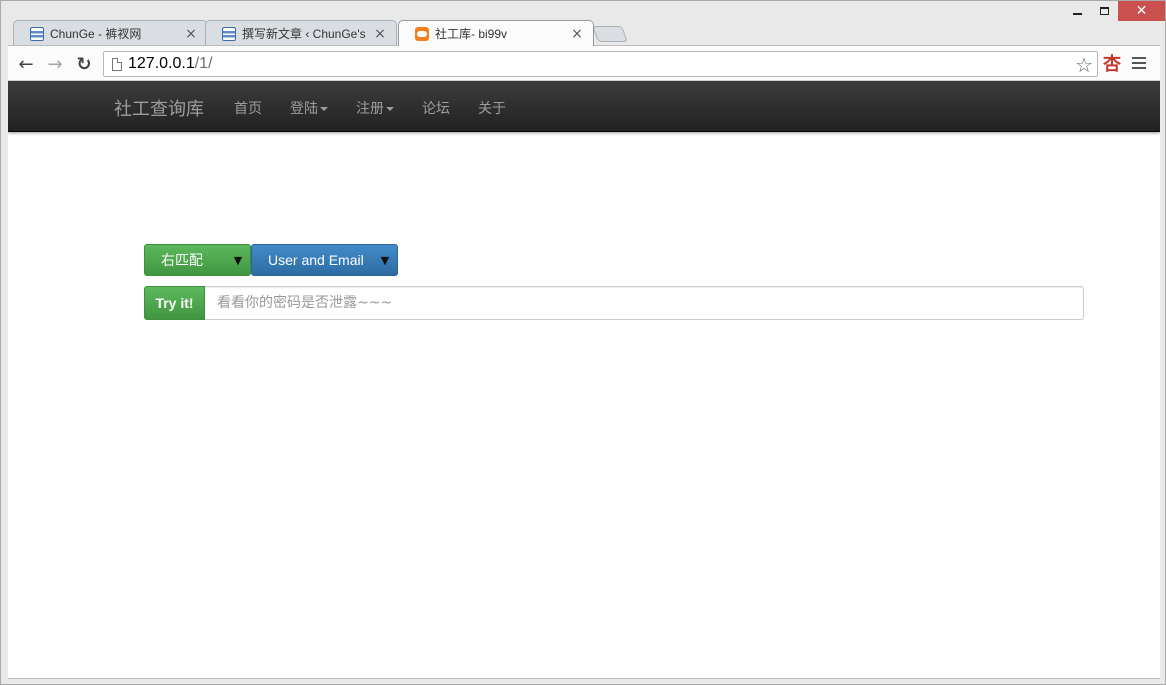 This screenshot has height=685, width=1166. I want to click on cloud-favicon-icon, so click(422, 33).